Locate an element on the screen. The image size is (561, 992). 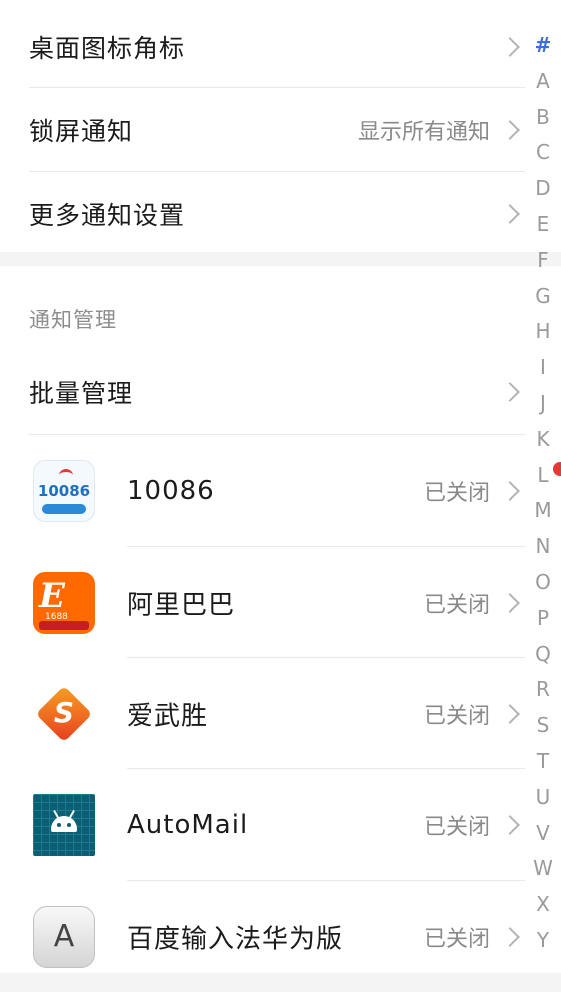
scroll-indicator-marker is located at coordinates (557, 469).